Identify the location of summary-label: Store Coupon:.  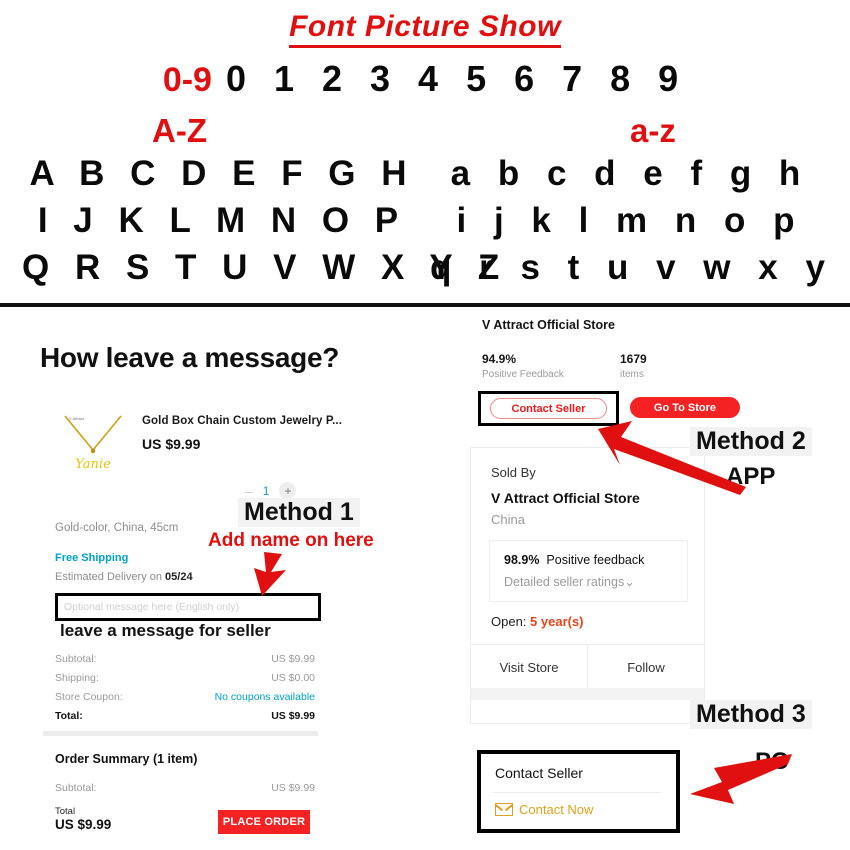
(89, 697).